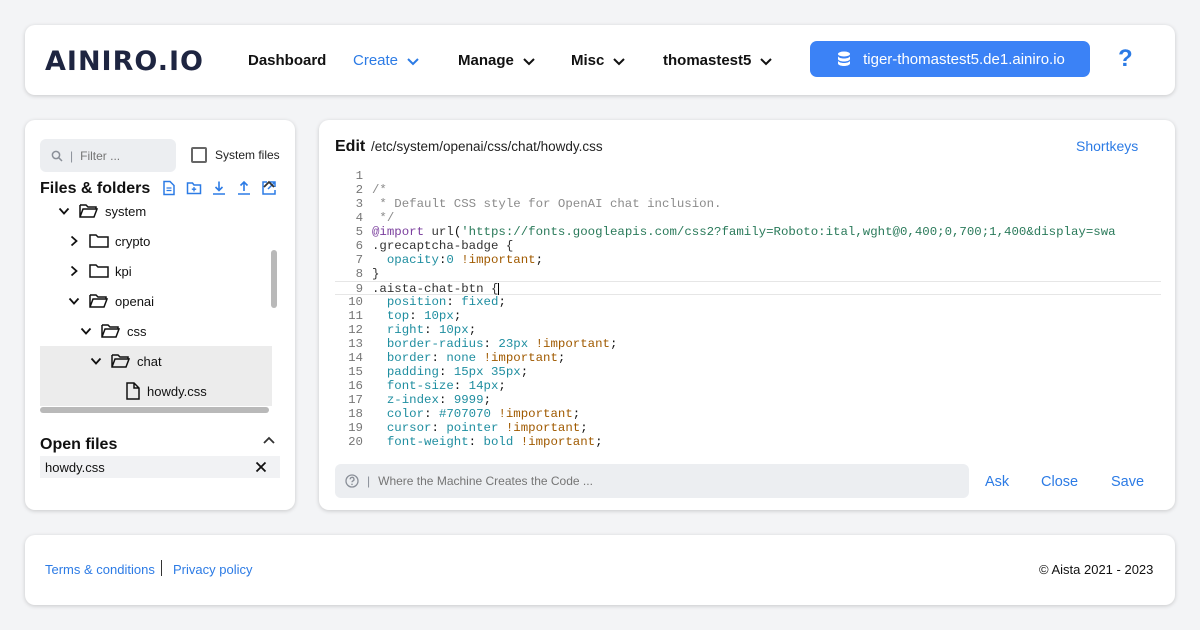 The width and height of the screenshot is (1200, 630). What do you see at coordinates (1059, 482) in the screenshot?
I see `close-button: Close` at bounding box center [1059, 482].